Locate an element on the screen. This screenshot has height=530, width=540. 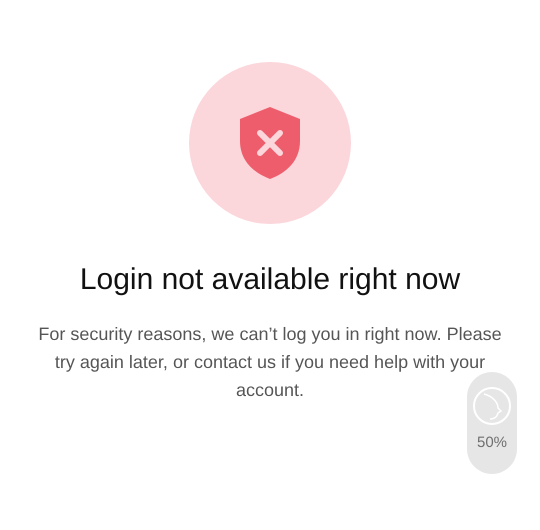
page-title: Login not available right now is located at coordinates (270, 280).